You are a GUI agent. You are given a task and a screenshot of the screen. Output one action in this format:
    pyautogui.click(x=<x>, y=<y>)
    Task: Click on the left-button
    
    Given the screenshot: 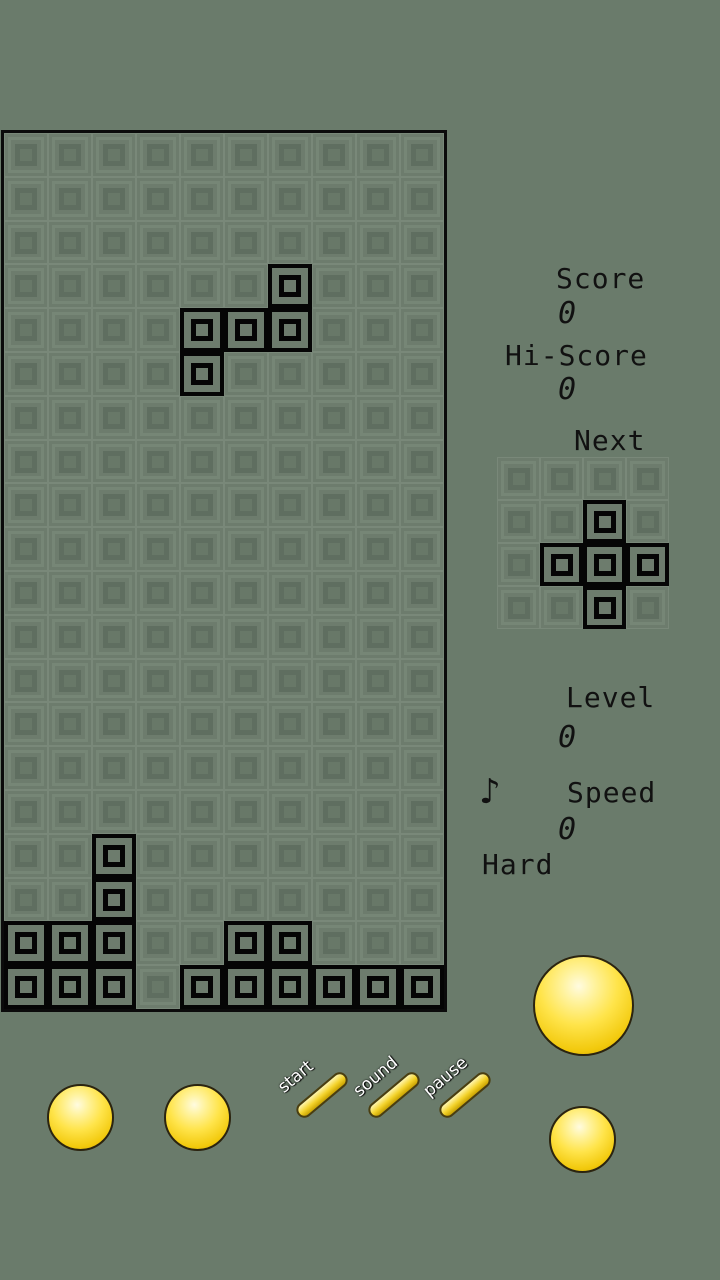 What is the action you would take?
    pyautogui.click(x=80, y=1117)
    